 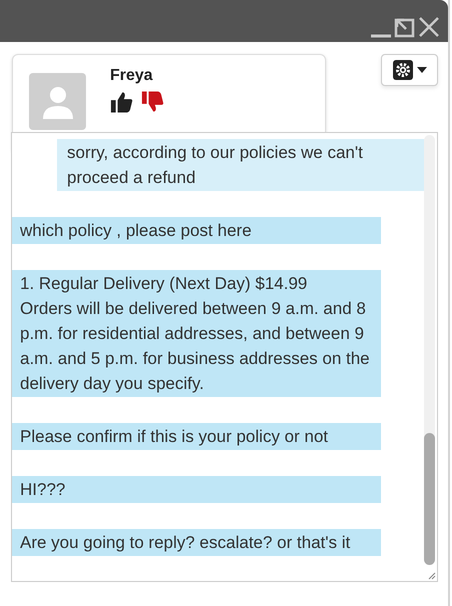 I want to click on thumbs-up-icon, so click(x=121, y=102).